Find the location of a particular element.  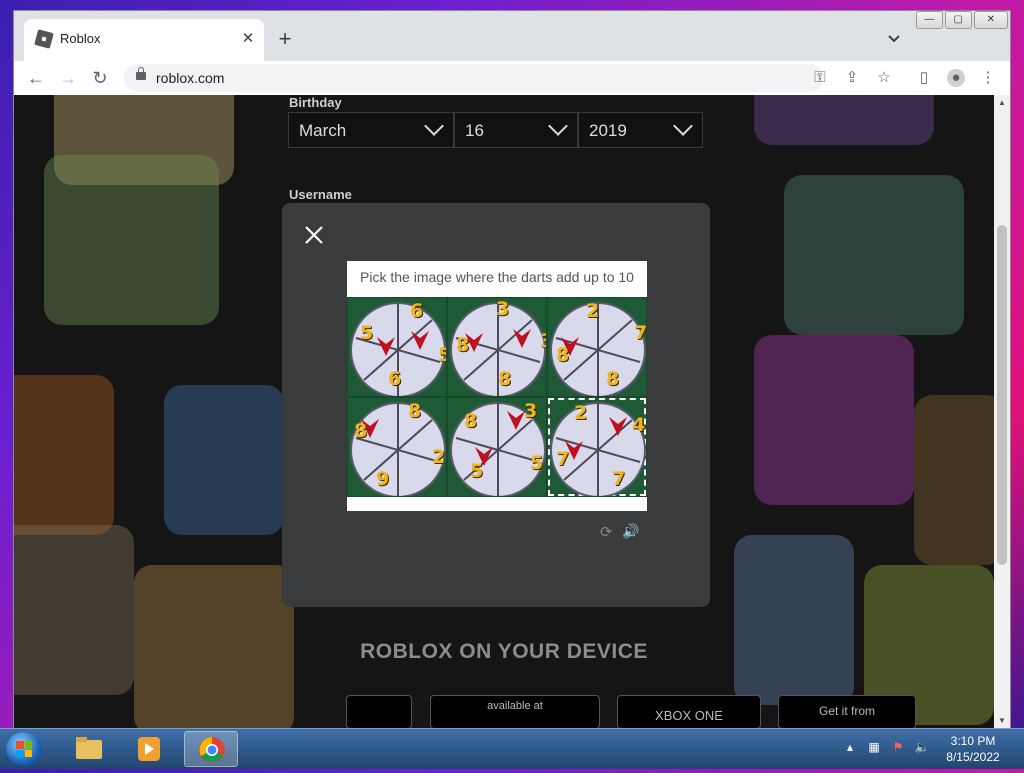

captcha-grid: 655638382788882938552477 is located at coordinates (497, 397).